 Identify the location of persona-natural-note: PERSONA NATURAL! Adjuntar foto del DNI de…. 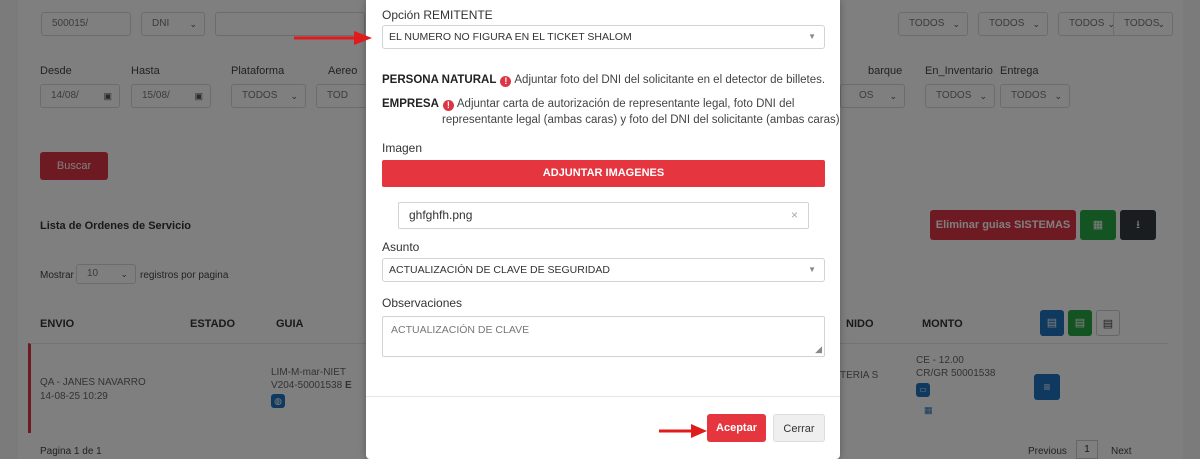
(603, 80).